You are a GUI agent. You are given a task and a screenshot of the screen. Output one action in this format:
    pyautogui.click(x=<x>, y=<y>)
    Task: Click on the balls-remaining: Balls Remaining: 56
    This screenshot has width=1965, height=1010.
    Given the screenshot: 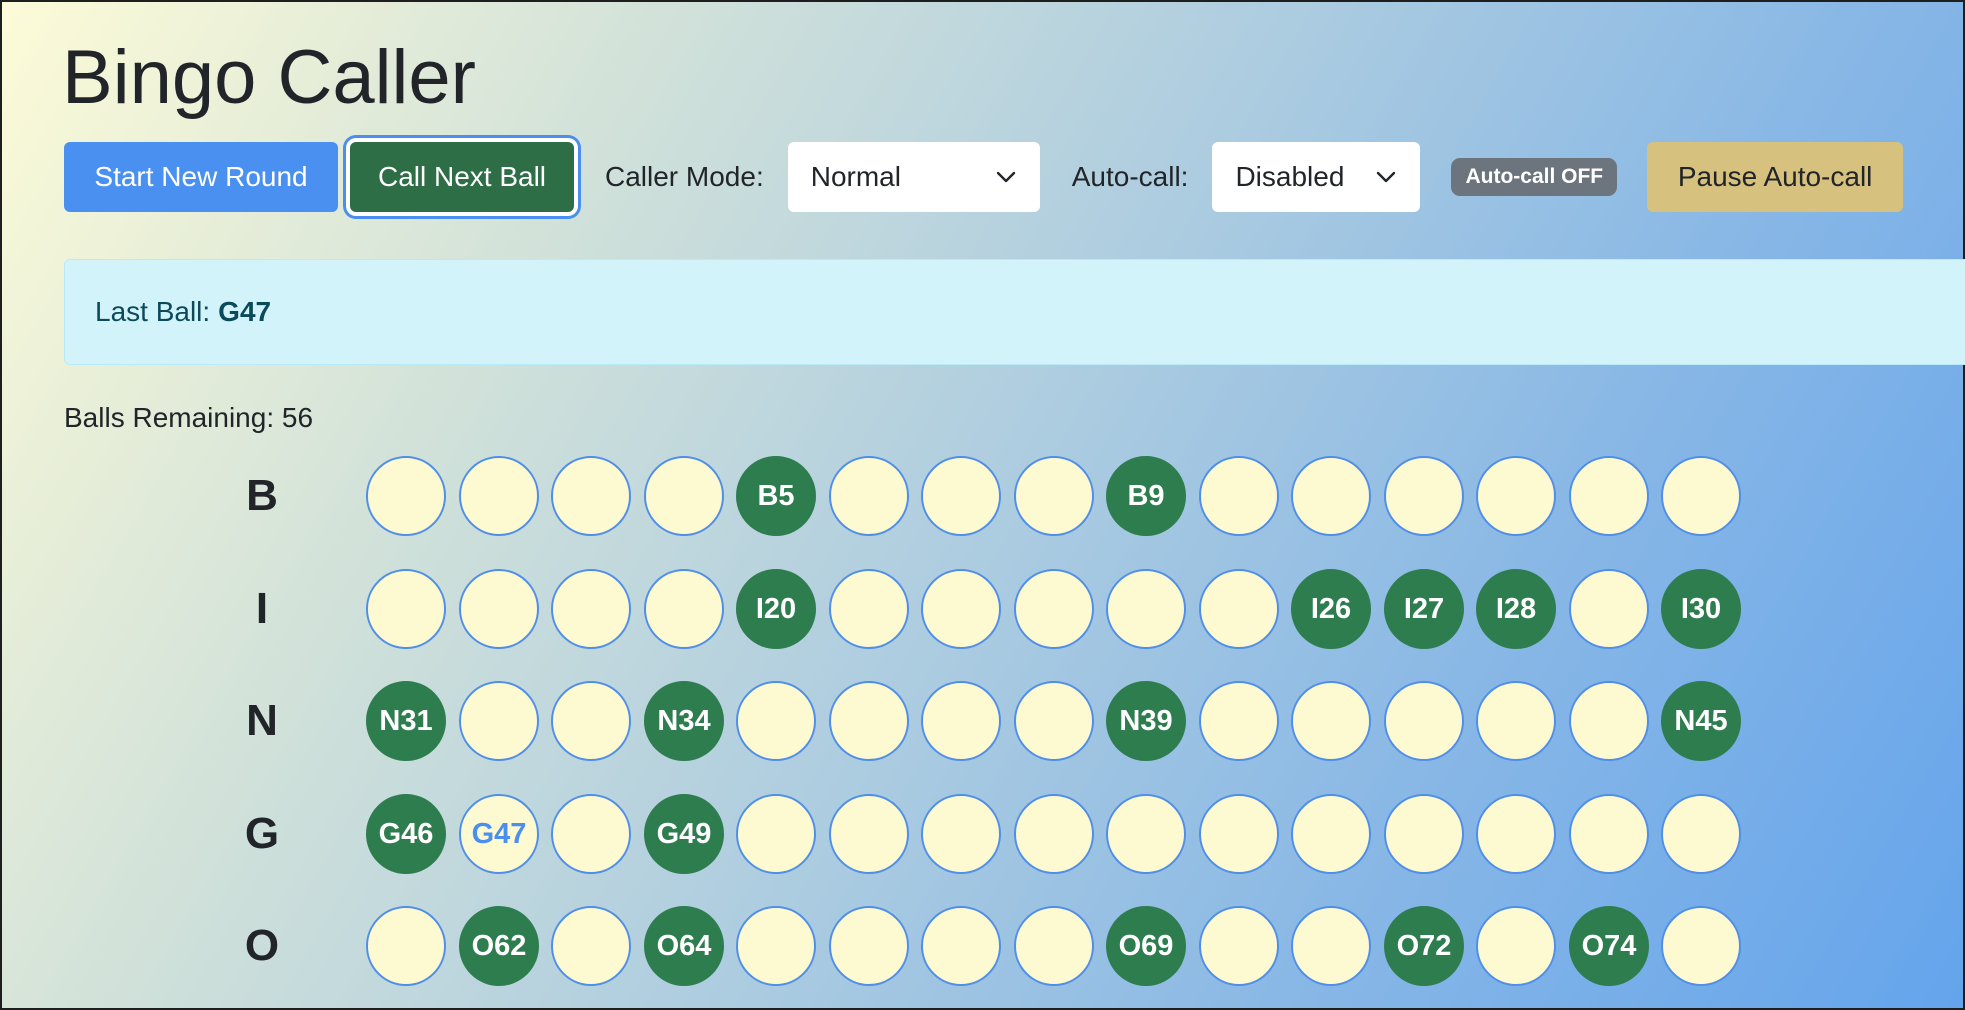 What is the action you would take?
    pyautogui.click(x=189, y=417)
    